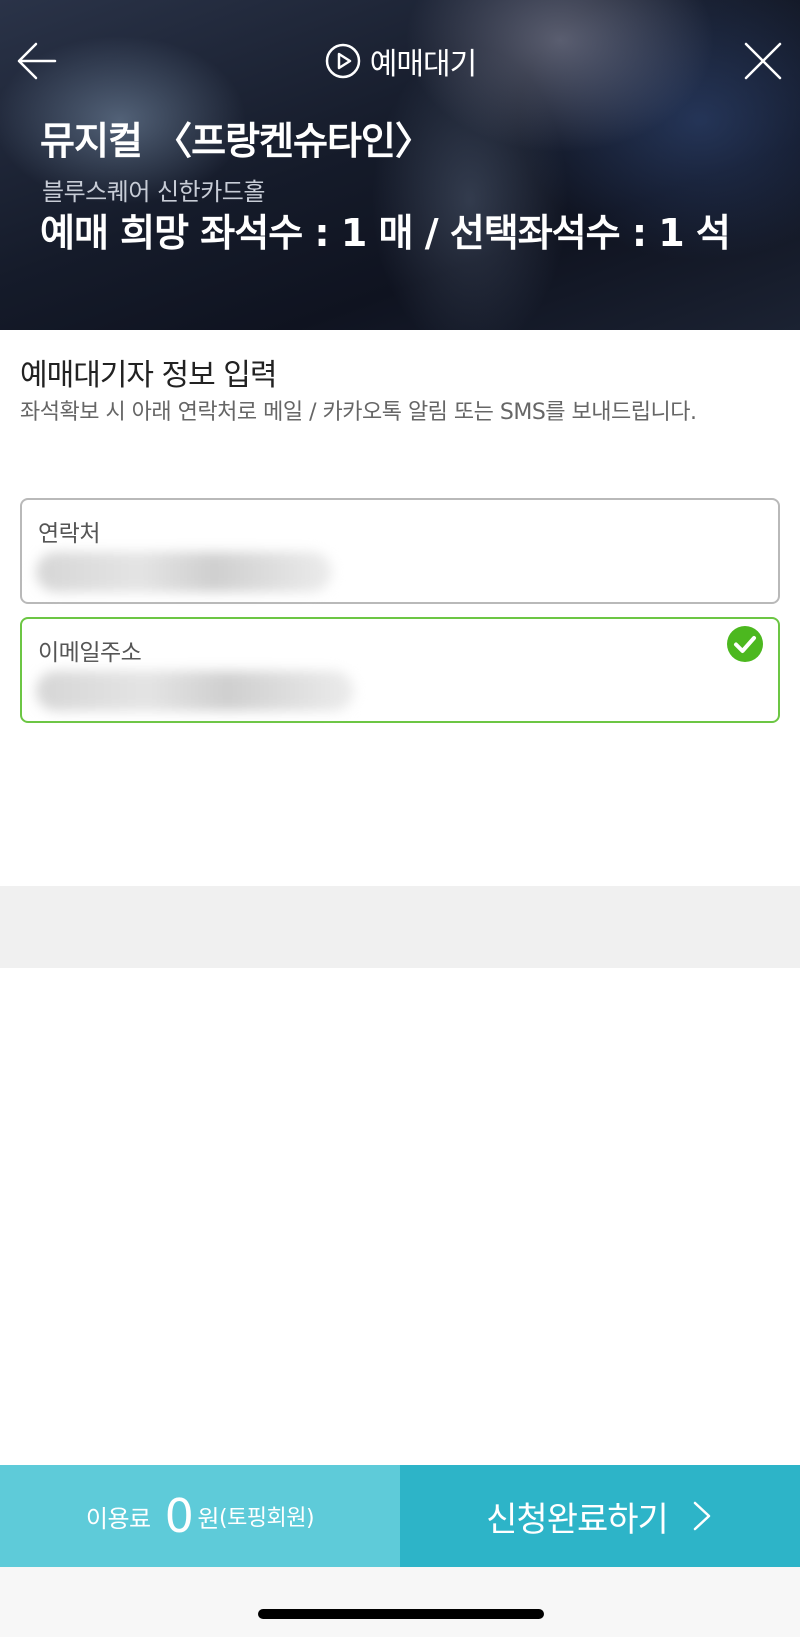 Image resolution: width=800 pixels, height=1637 pixels. I want to click on show-title: 뮤지컬 〈프랑켄슈타인〉, so click(236, 141).